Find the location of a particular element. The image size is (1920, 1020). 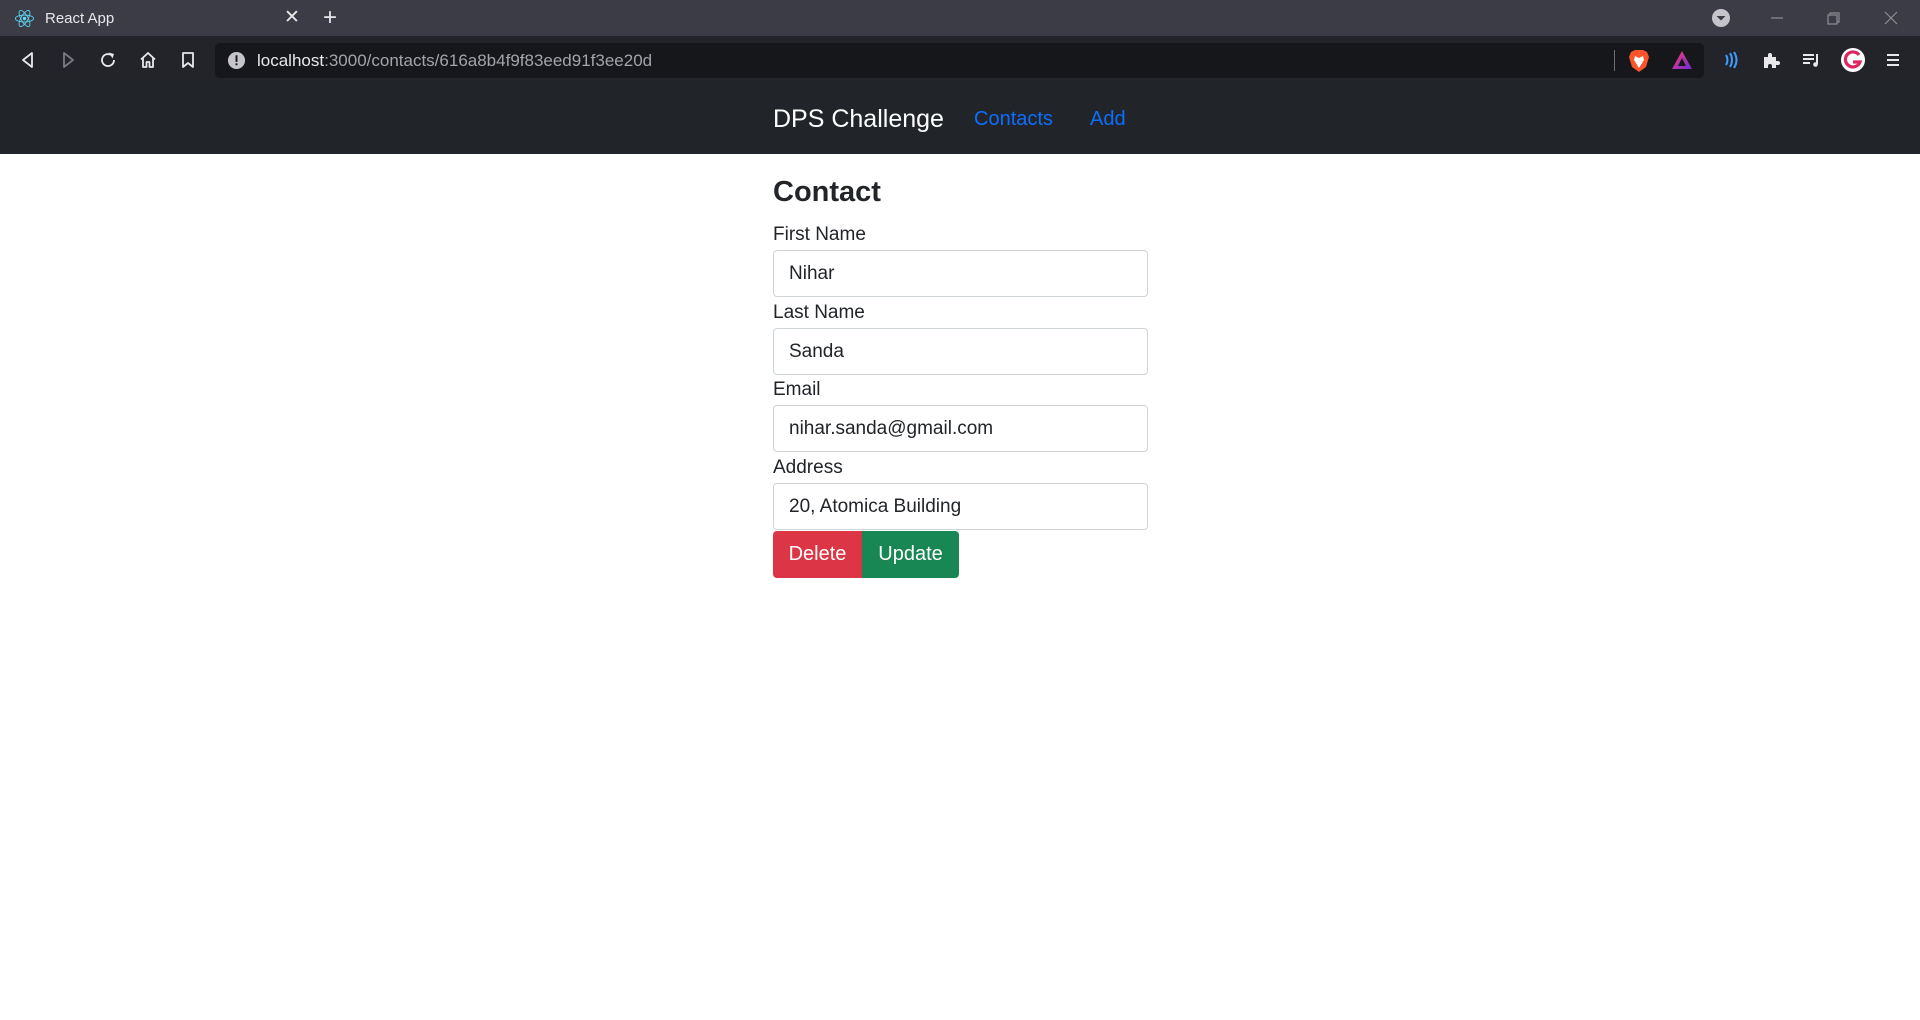

close-window-icon is located at coordinates (1891, 18).